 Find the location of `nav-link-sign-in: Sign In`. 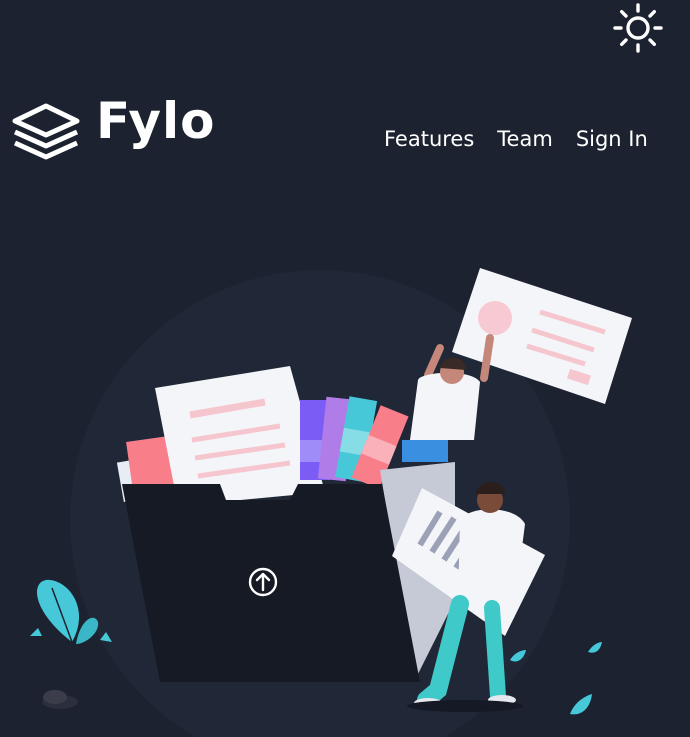

nav-link-sign-in: Sign In is located at coordinates (612, 139).